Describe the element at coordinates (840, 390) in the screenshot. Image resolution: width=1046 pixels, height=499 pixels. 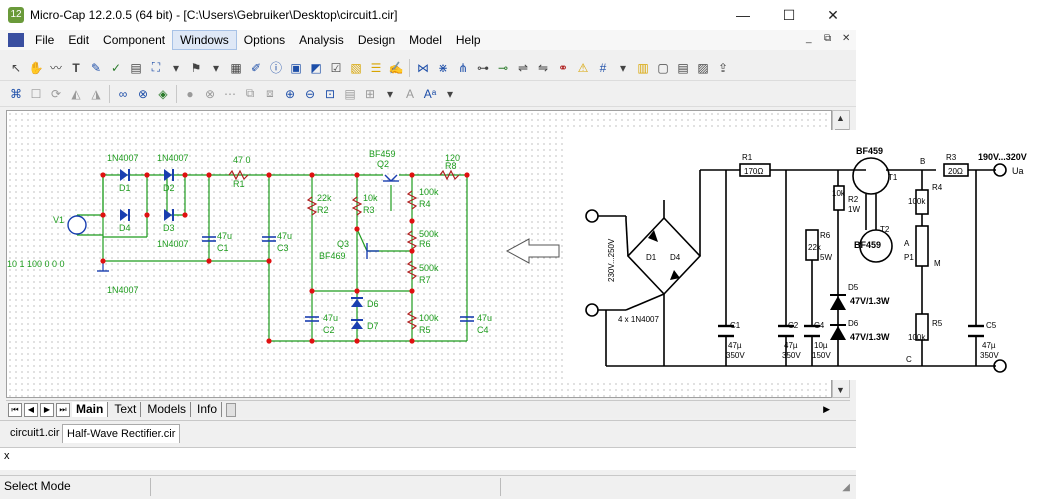
I see `scroll-down-icon: ▼` at that location.